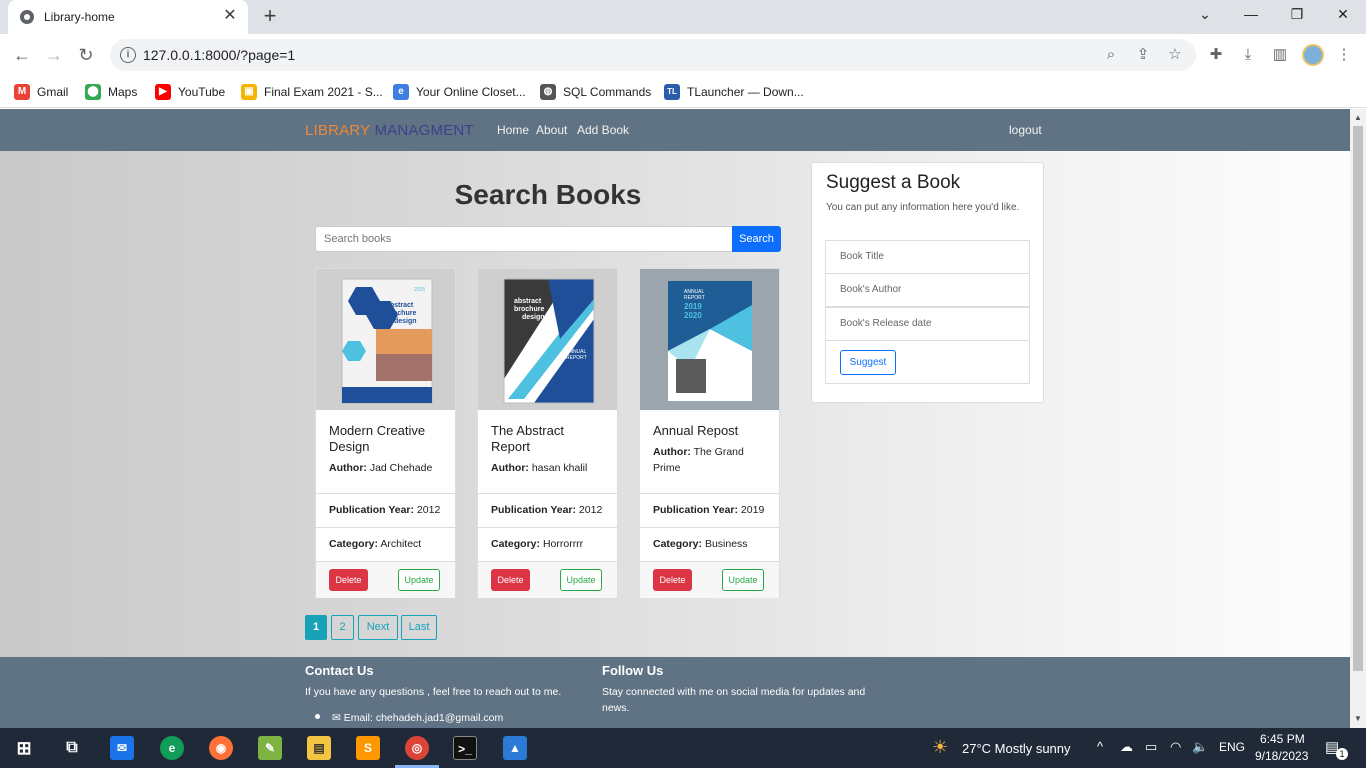 The height and width of the screenshot is (768, 1366). I want to click on bookmark-gmail: M Gmail, so click(41, 92).